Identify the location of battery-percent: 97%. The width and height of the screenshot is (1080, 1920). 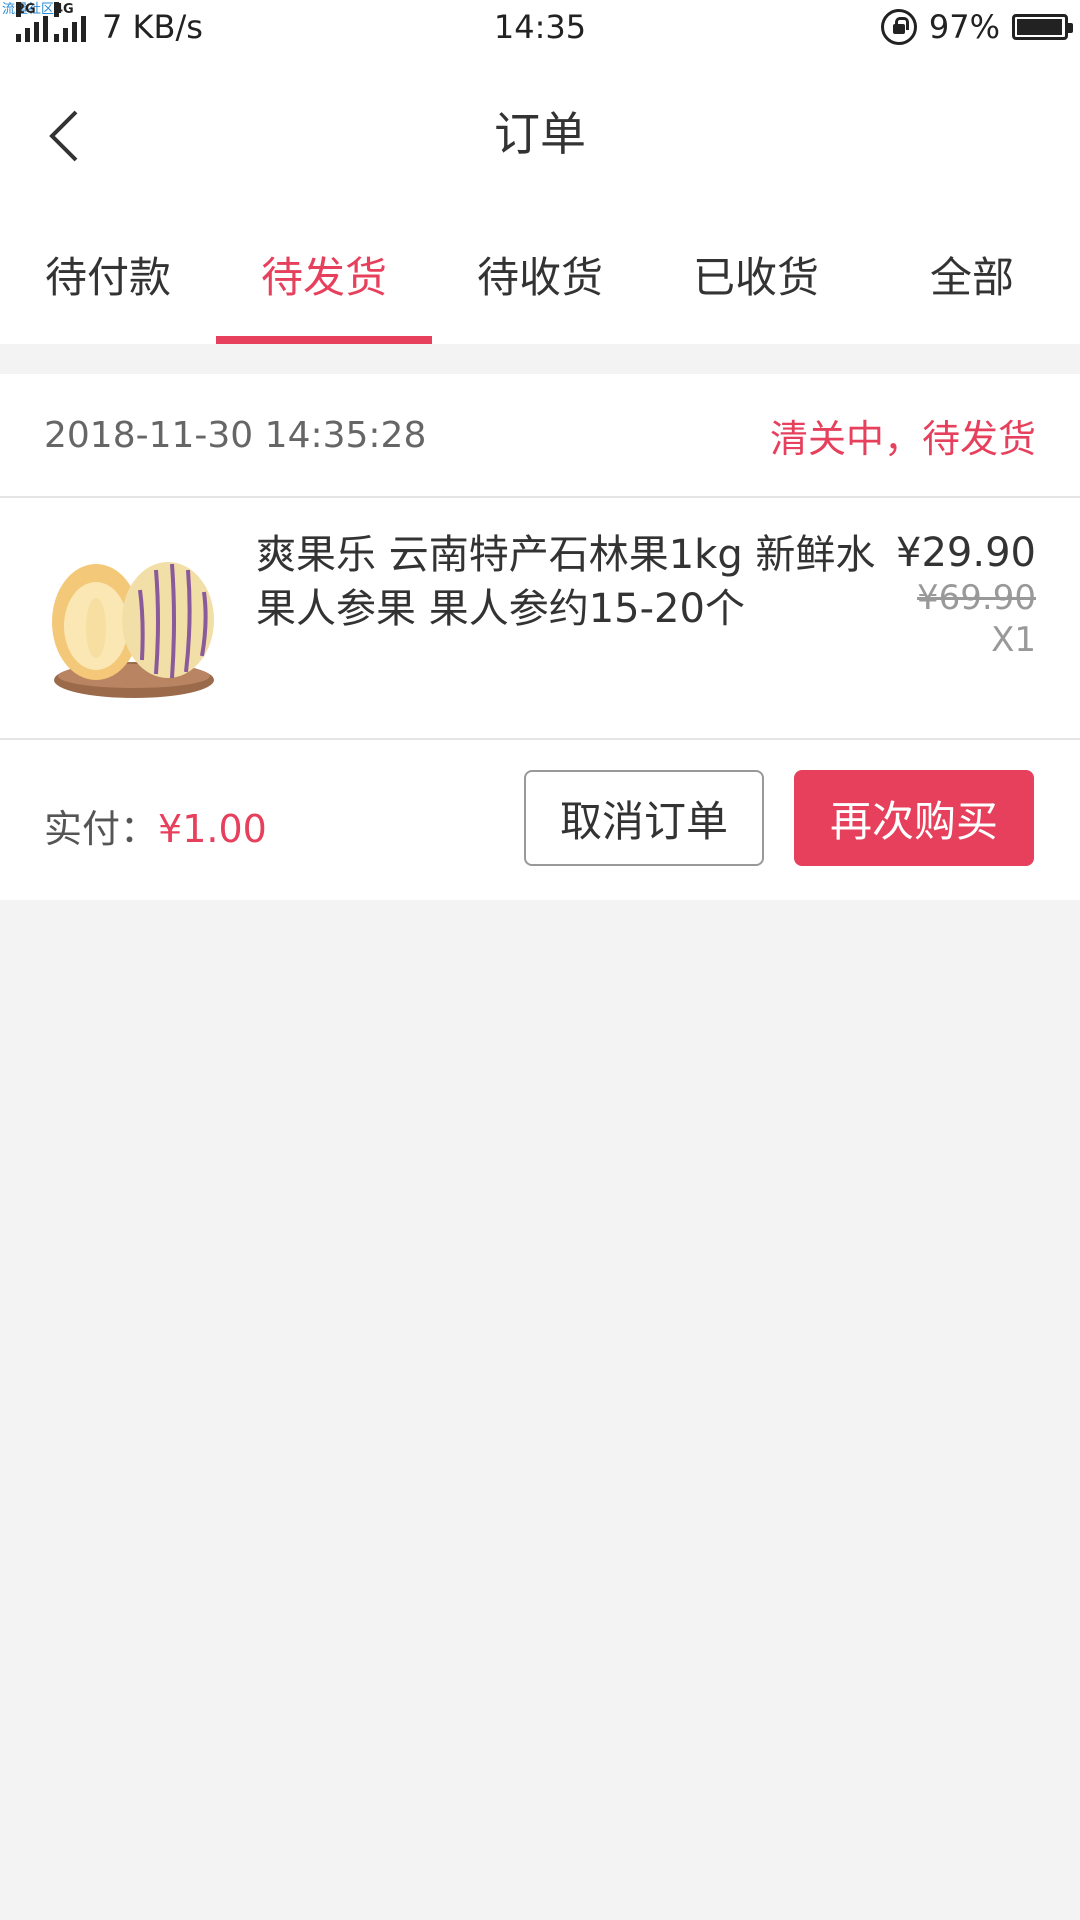
(964, 27).